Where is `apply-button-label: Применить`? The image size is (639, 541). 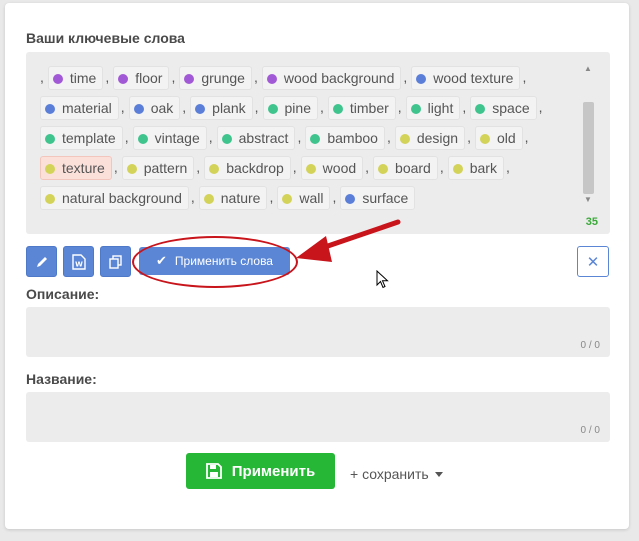
apply-button-label: Применить is located at coordinates (273, 471).